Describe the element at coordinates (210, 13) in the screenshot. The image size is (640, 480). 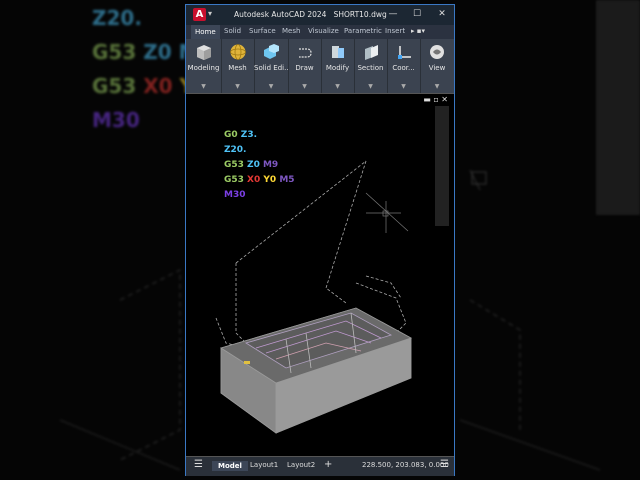
I see `app-menu-chevron-icon: ▾` at that location.